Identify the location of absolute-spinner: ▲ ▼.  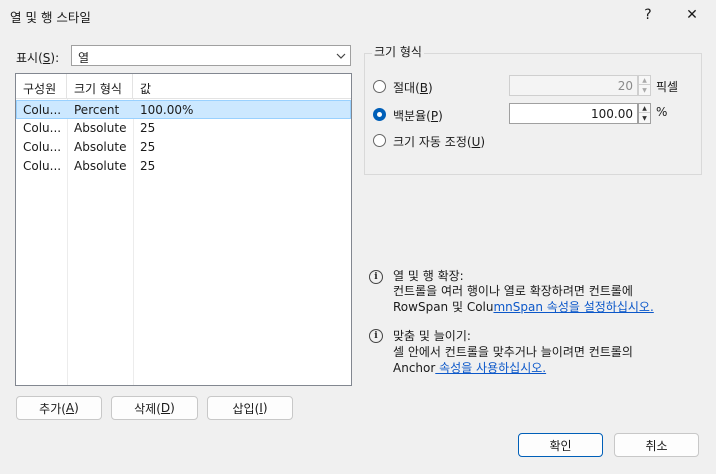
(644, 85).